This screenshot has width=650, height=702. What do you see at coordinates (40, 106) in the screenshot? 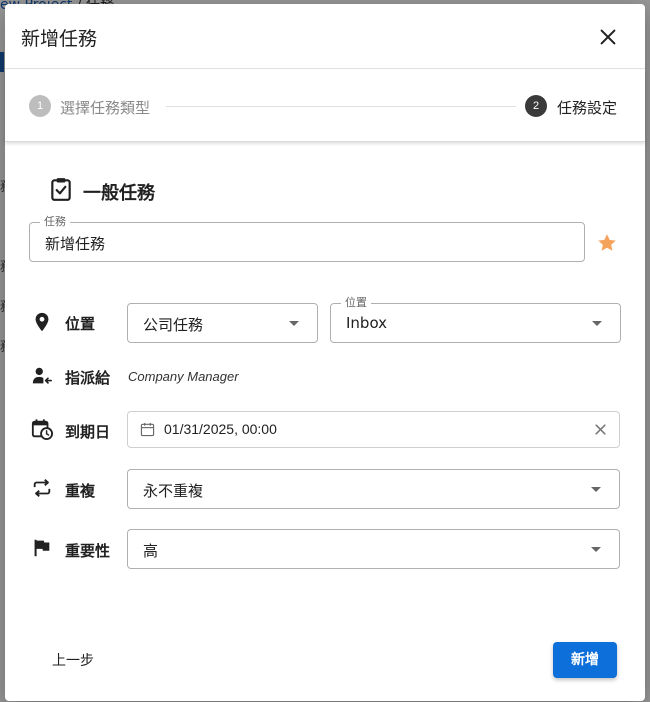
I see `step-1-number: 1` at bounding box center [40, 106].